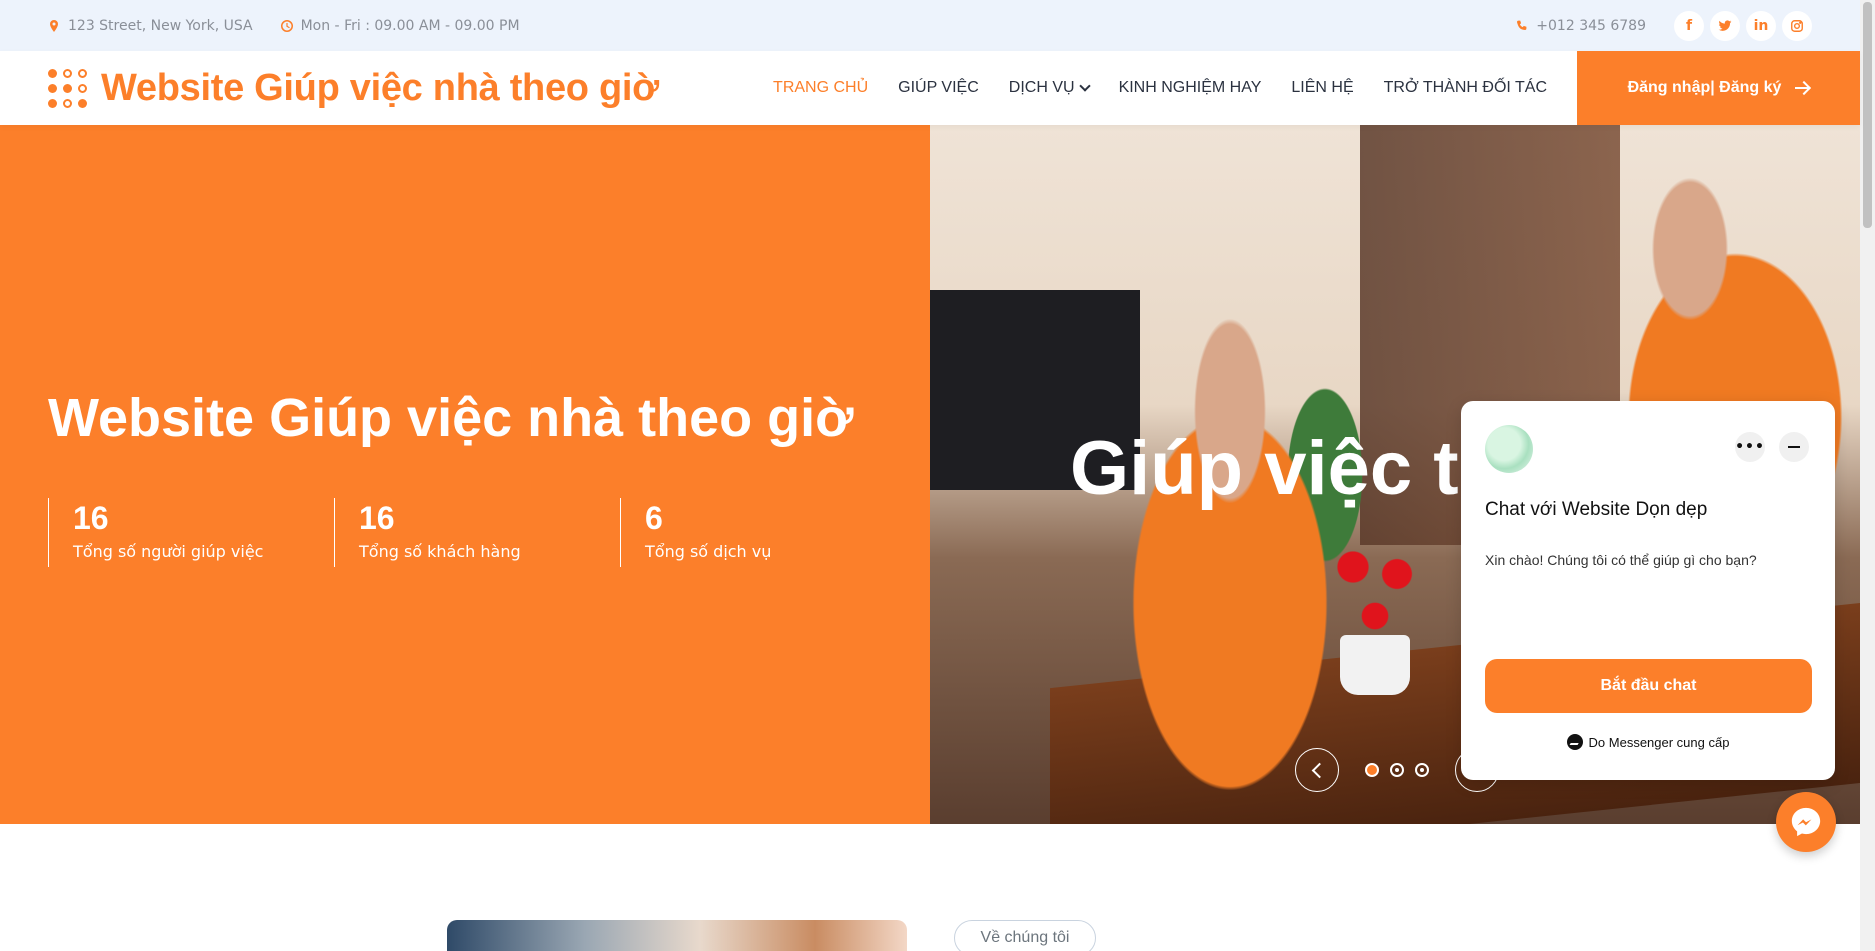  I want to click on phone: +012 345 6789, so click(1581, 26).